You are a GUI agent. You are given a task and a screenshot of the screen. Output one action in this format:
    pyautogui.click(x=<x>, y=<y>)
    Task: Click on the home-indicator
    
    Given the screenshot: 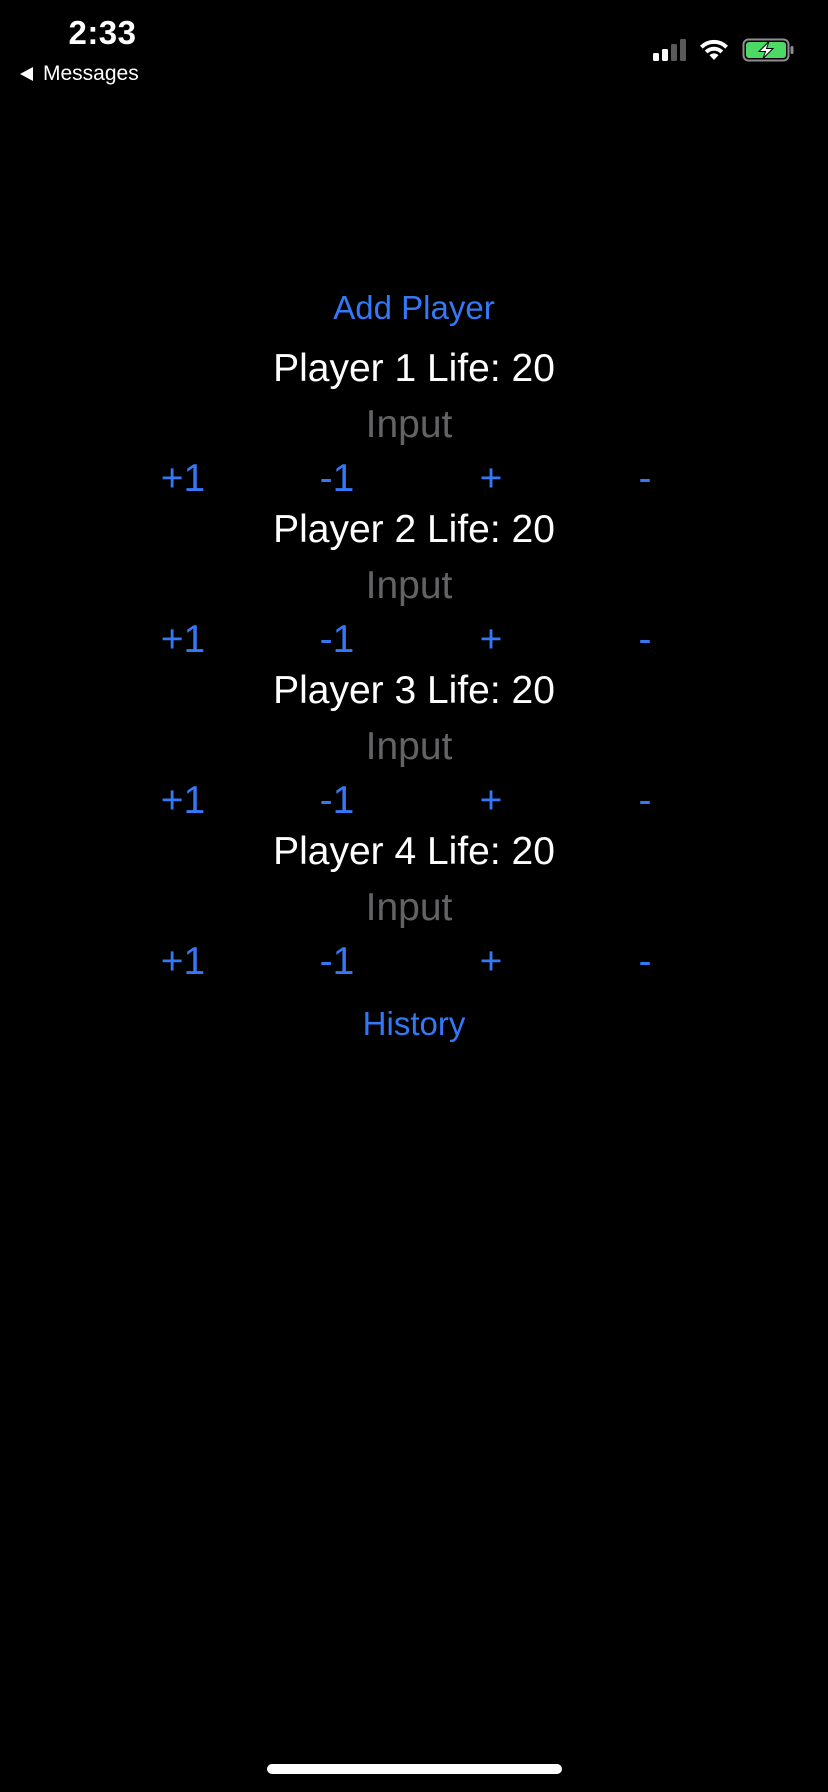 What is the action you would take?
    pyautogui.click(x=414, y=1769)
    